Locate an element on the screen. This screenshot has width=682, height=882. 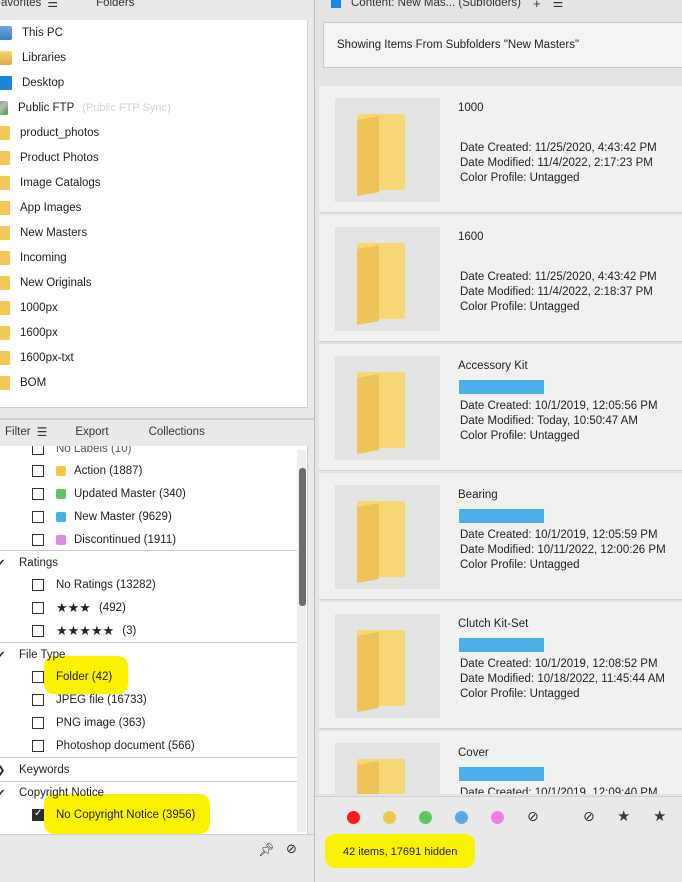
filter-rating-3: ★★★ (492) is located at coordinates (79, 608).